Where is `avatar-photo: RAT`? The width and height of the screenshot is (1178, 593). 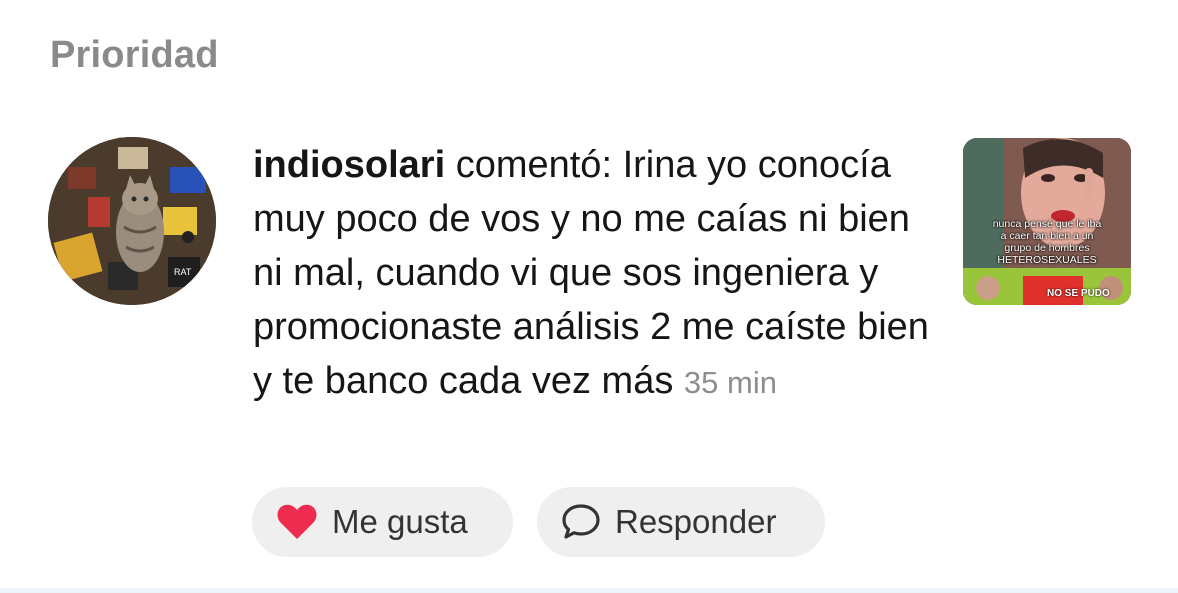 avatar-photo: RAT is located at coordinates (132, 221).